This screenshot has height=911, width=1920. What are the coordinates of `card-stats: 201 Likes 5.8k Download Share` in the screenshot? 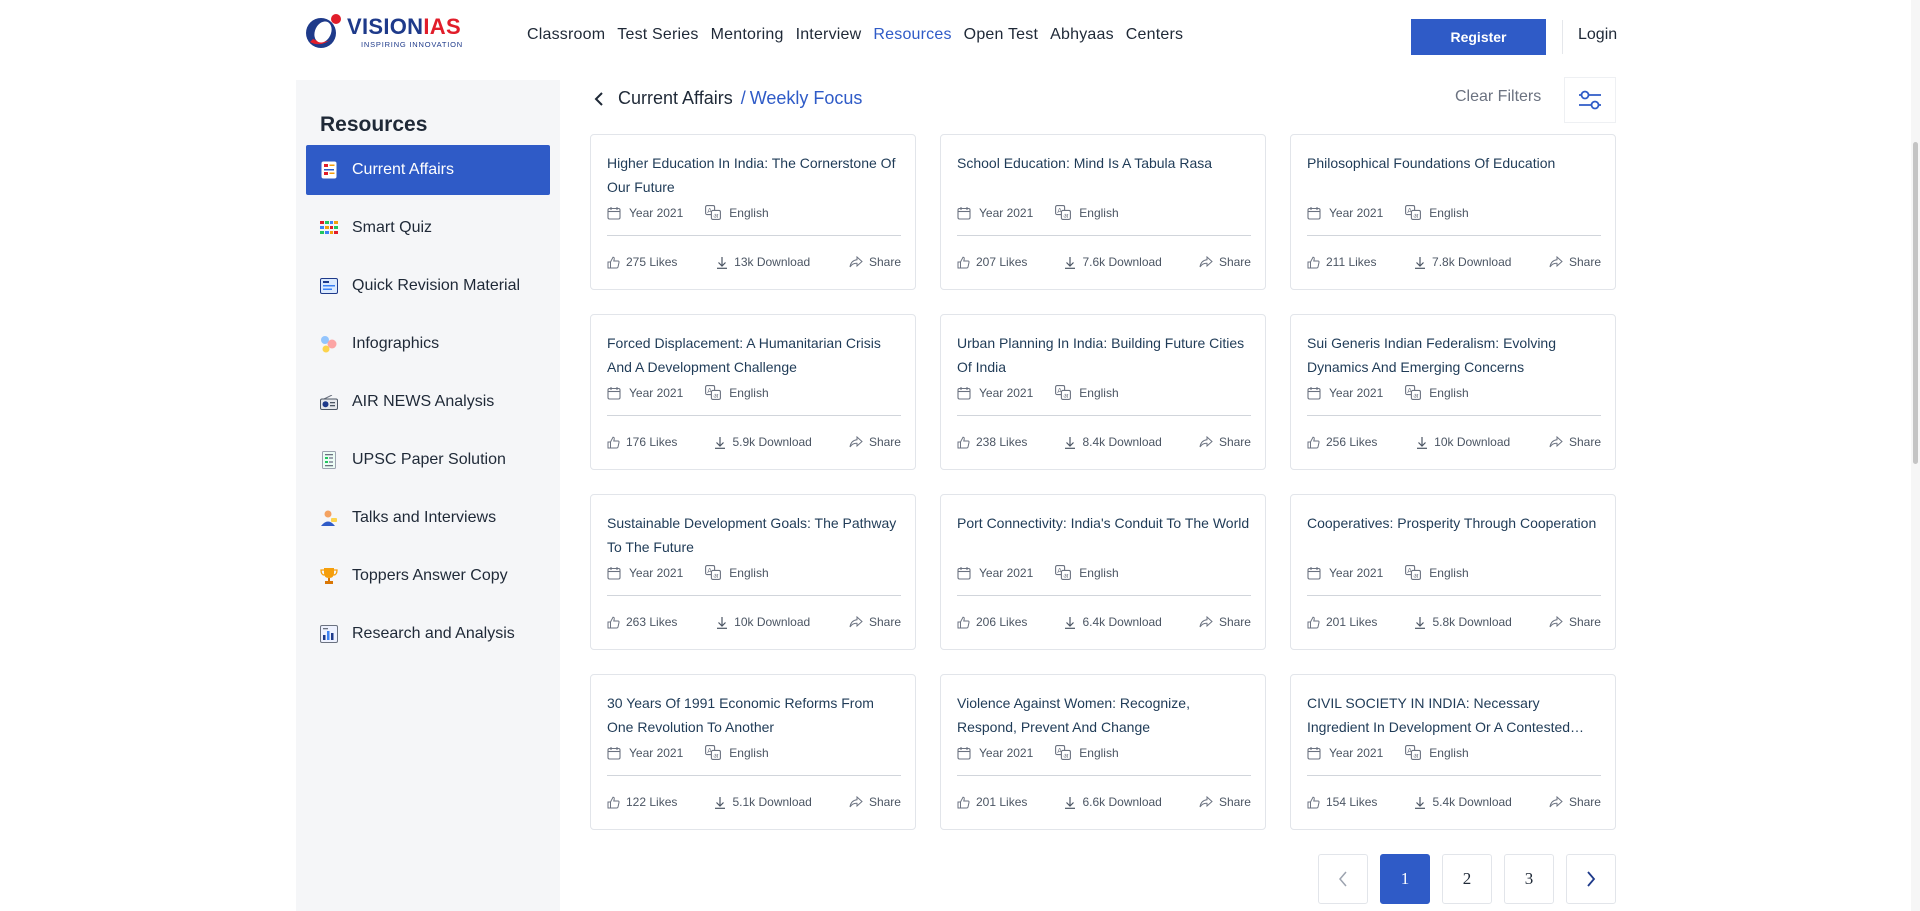 It's located at (1454, 622).